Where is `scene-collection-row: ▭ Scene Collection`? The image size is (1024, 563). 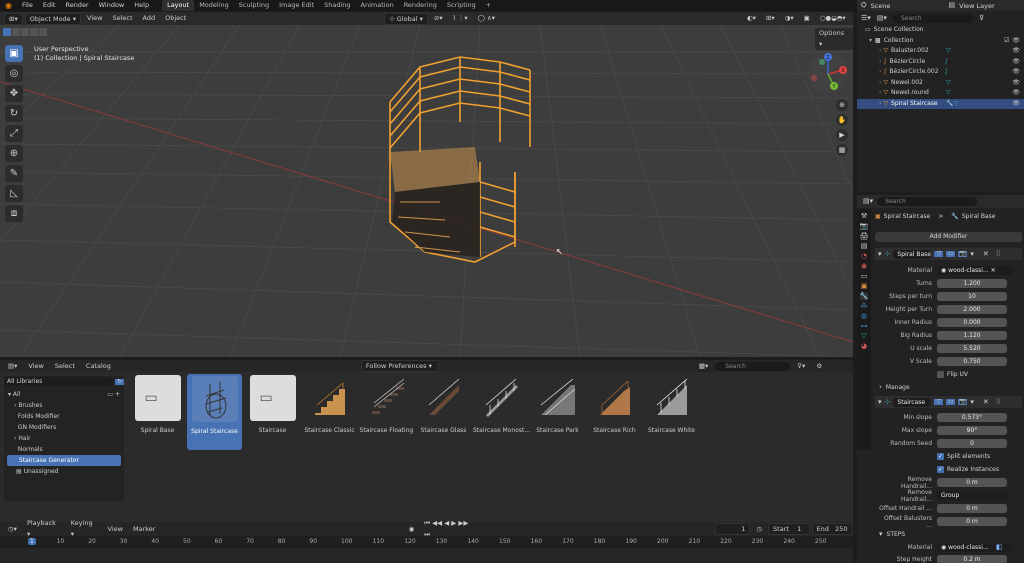 scene-collection-row: ▭ Scene Collection is located at coordinates (940, 30).